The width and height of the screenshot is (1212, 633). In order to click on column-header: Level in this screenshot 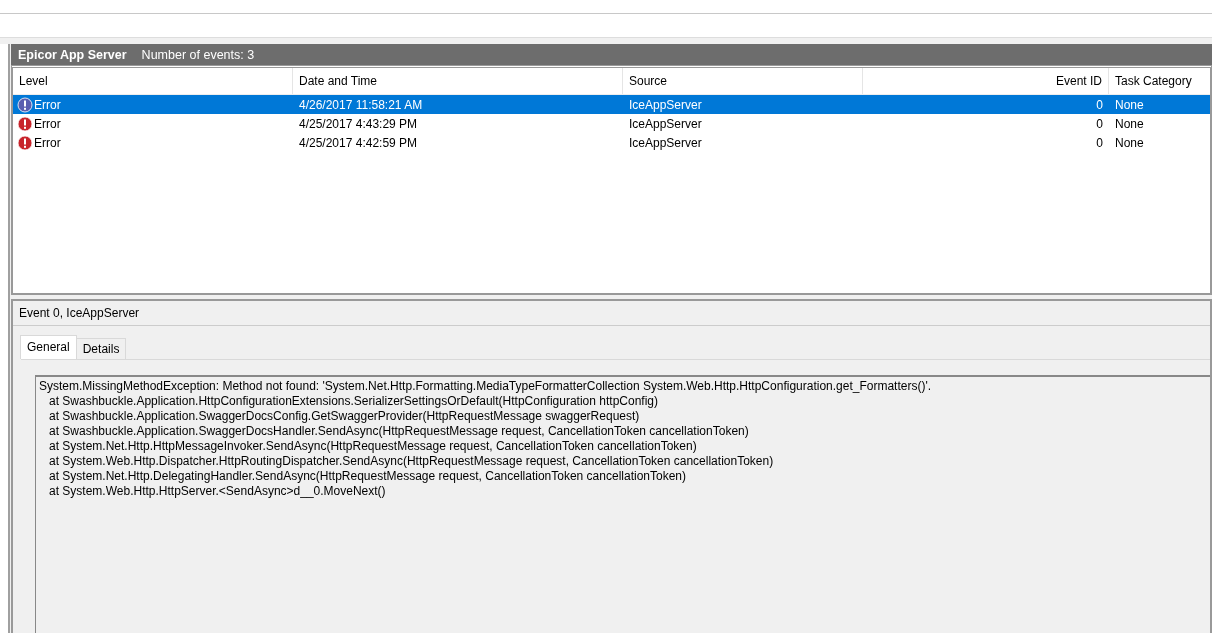, I will do `click(153, 81)`.